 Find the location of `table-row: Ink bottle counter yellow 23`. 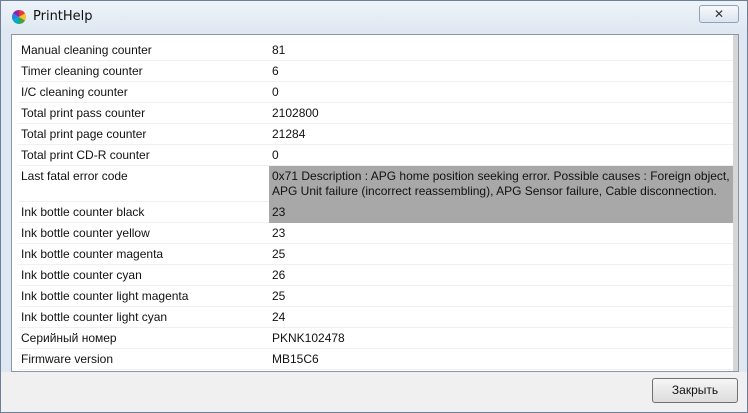

table-row: Ink bottle counter yellow 23 is located at coordinates (375, 233).